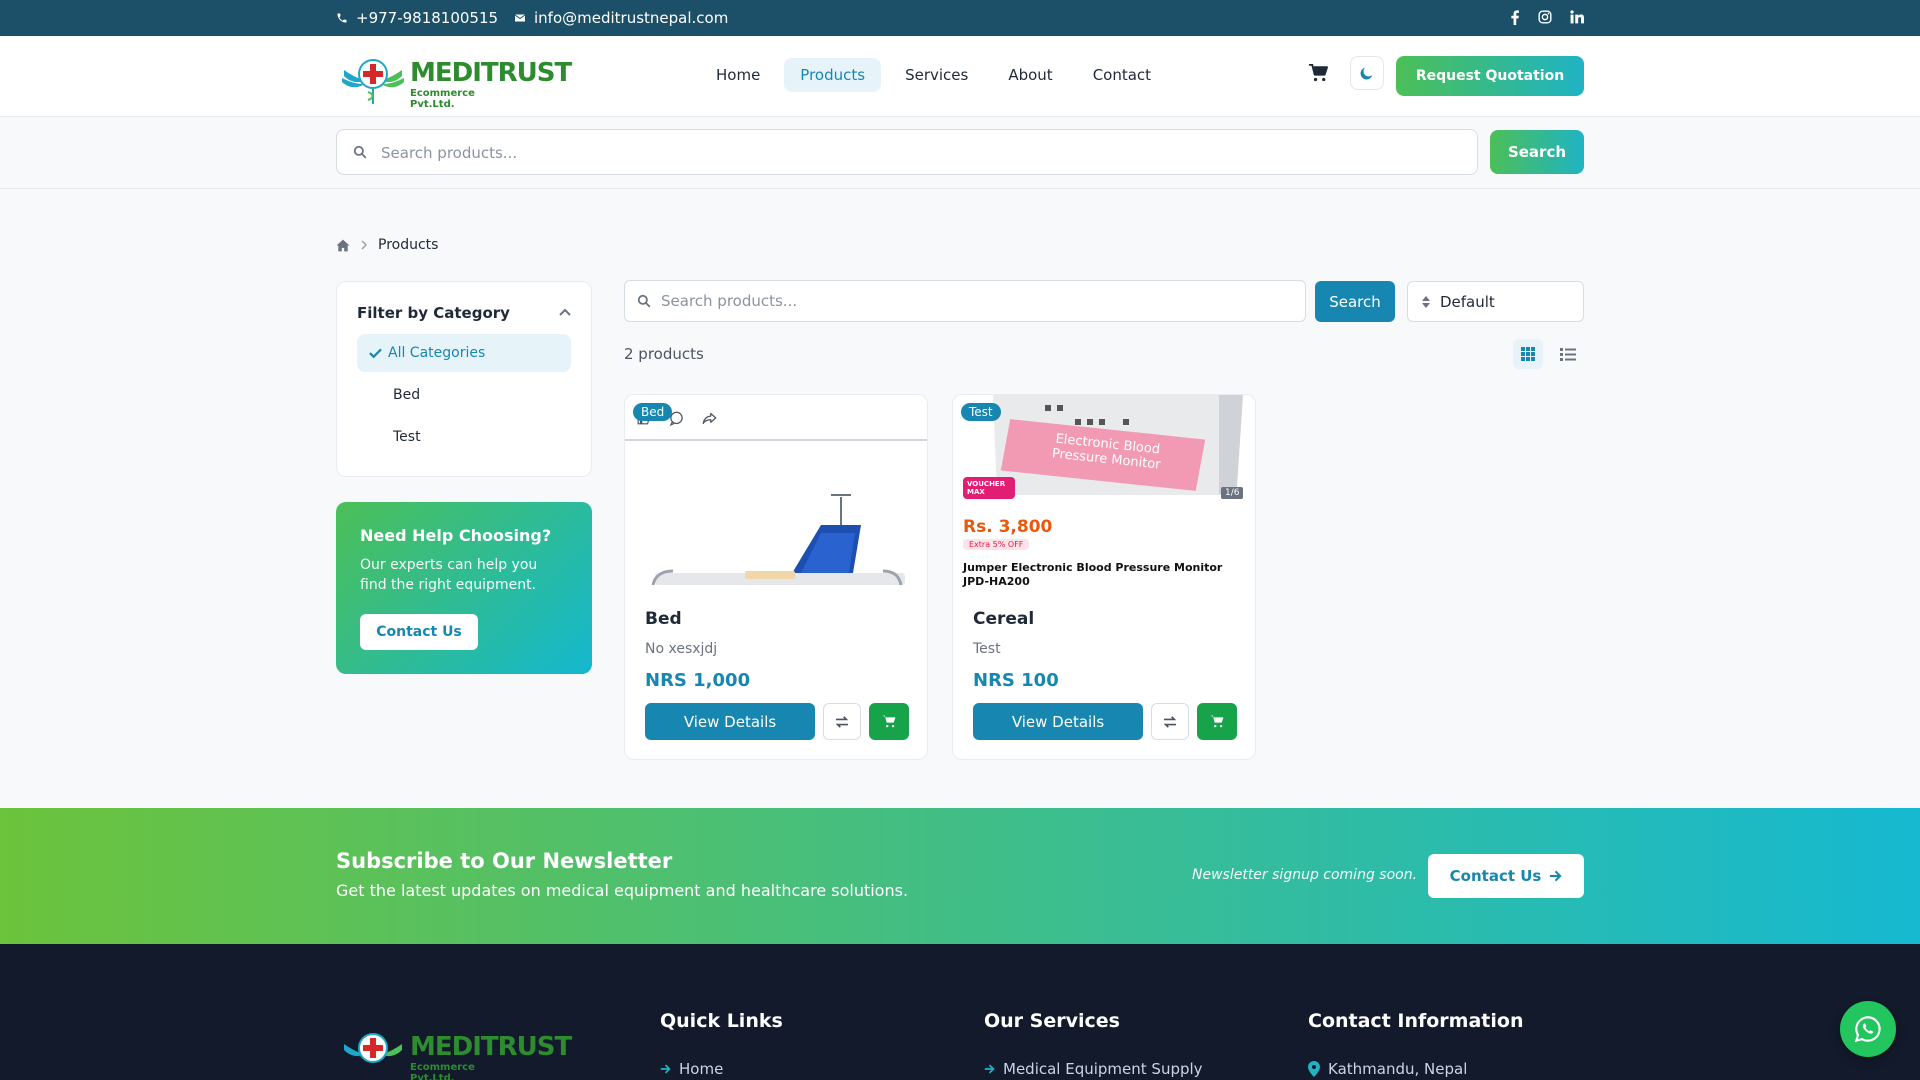 The height and width of the screenshot is (1080, 1920). I want to click on category-all-label: All Categories, so click(437, 353).